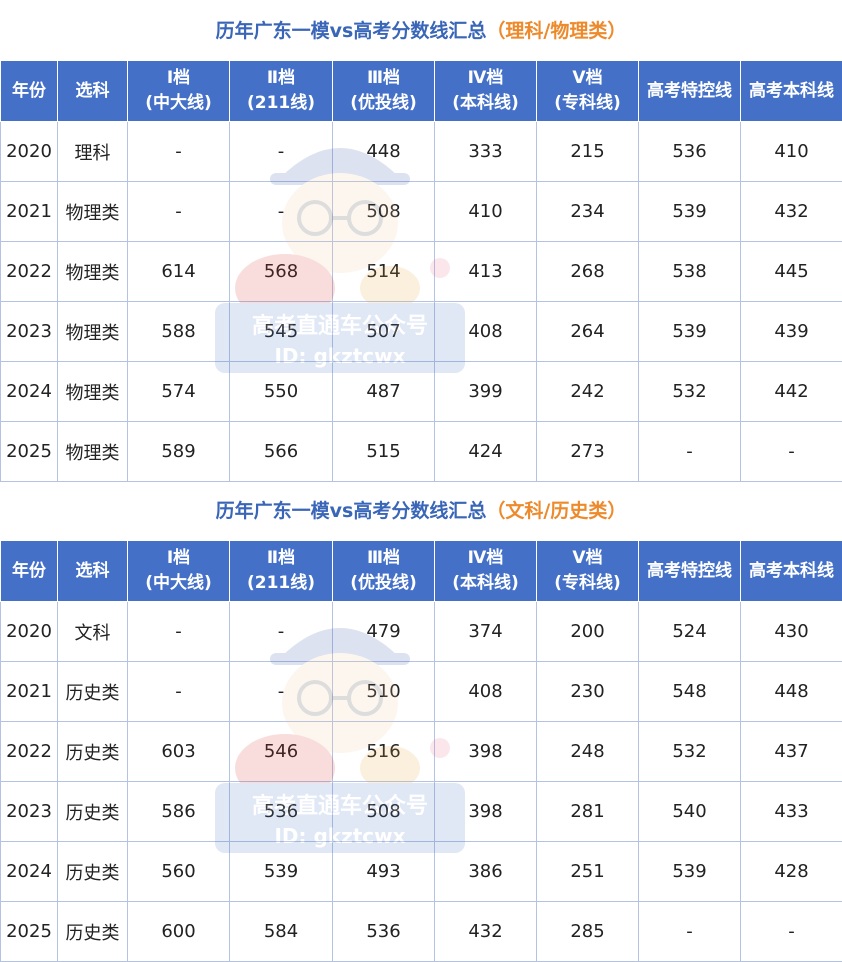 Image resolution: width=842 pixels, height=962 pixels. What do you see at coordinates (588, 212) in the screenshot?
I see `cell-tier-5: 234` at bounding box center [588, 212].